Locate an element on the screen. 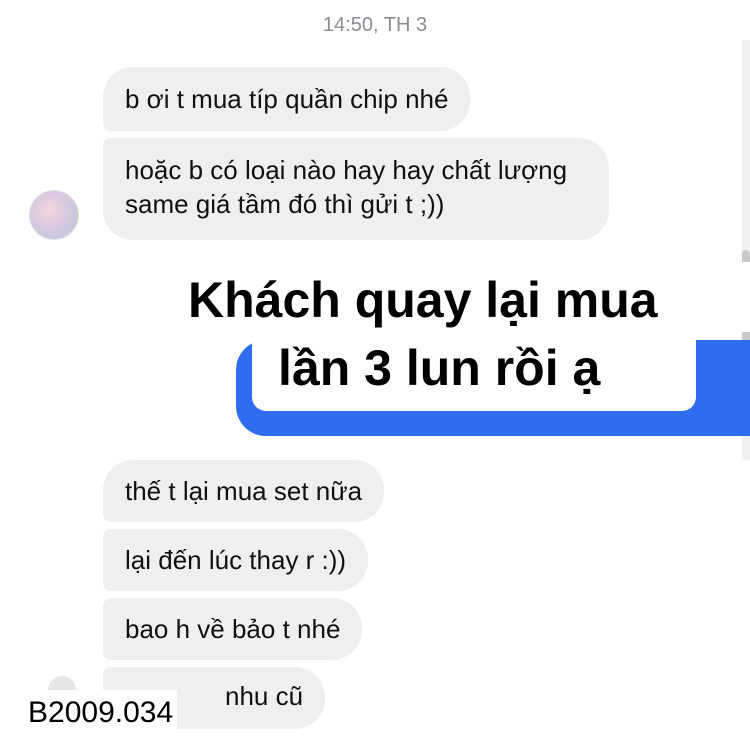 Image resolution: width=750 pixels, height=750 pixels. message-bubble: bao h về bảo t nhé is located at coordinates (233, 629).